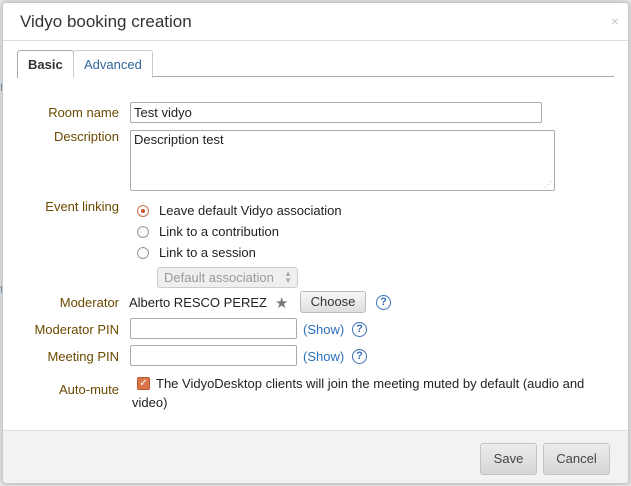 This screenshot has width=631, height=486. What do you see at coordinates (315, 64) in the screenshot?
I see `tab-bar: Basic Advanced` at bounding box center [315, 64].